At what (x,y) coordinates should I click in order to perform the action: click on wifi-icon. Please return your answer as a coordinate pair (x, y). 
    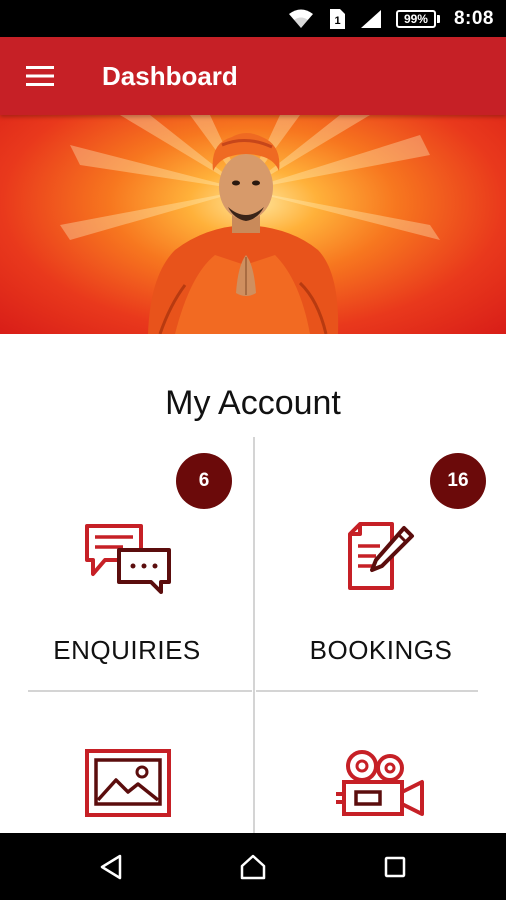
    Looking at the image, I should click on (300, 18).